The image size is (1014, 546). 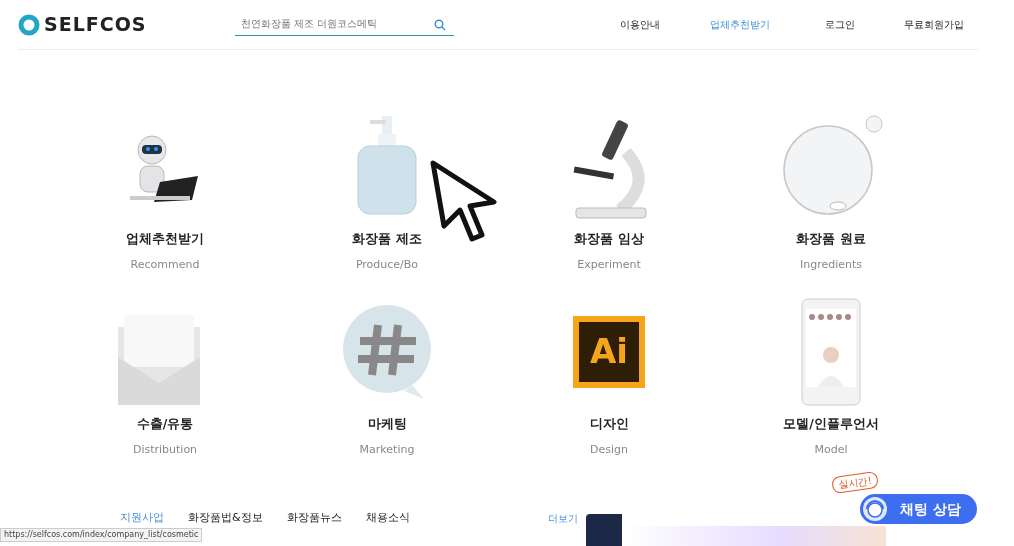 What do you see at coordinates (387, 518) in the screenshot?
I see `news-tab: 채용소식` at bounding box center [387, 518].